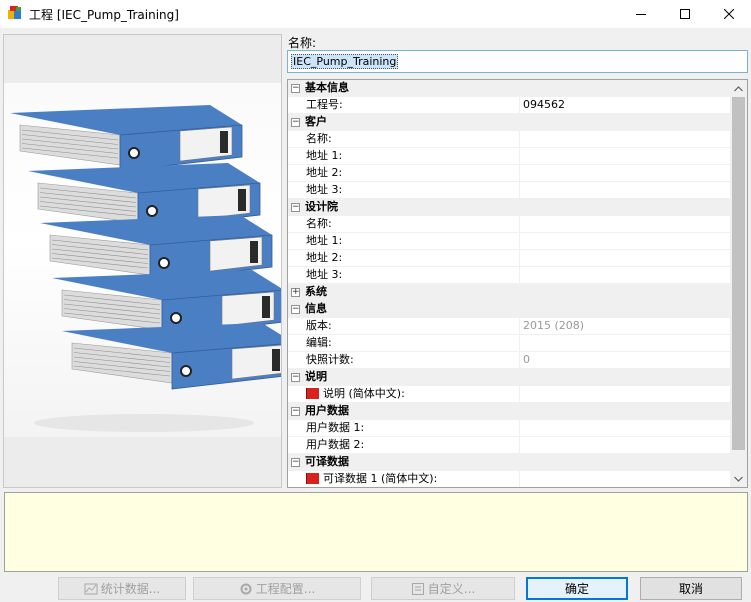  Describe the element at coordinates (509, 326) in the screenshot. I see `property-row: 版本: 2015 (208)` at that location.